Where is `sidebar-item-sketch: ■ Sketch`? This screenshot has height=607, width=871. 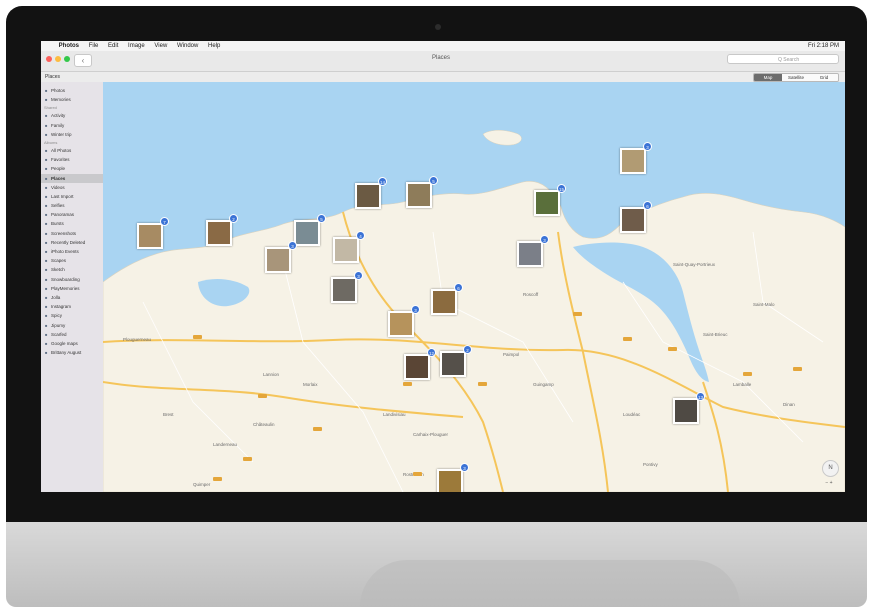
sidebar-item-sketch: ■ Sketch is located at coordinates (72, 269).